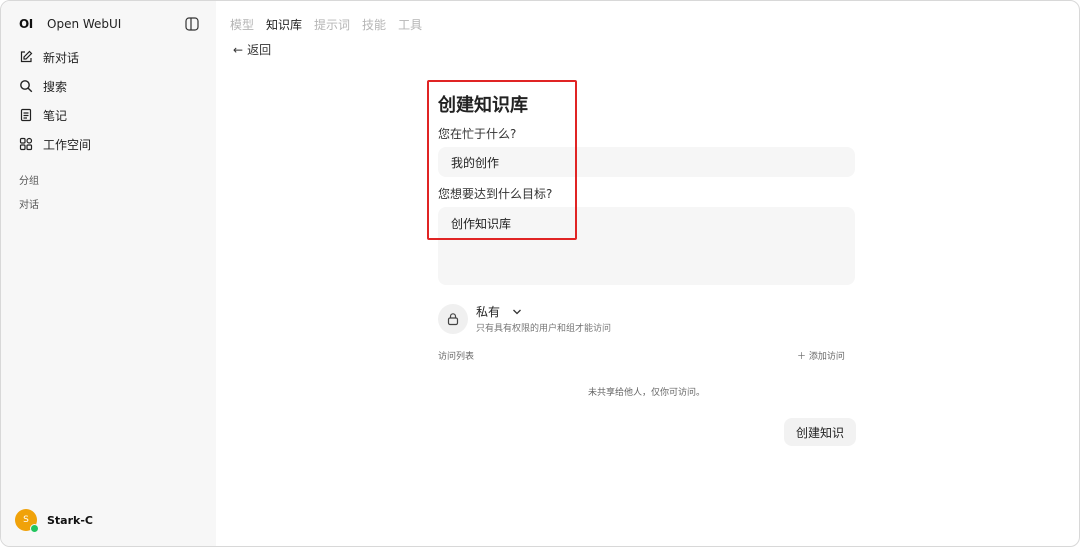 The width and height of the screenshot is (1080, 547). What do you see at coordinates (646, 393) in the screenshot?
I see `access-empty-note: 未共享给他人，仅你可访问。` at bounding box center [646, 393].